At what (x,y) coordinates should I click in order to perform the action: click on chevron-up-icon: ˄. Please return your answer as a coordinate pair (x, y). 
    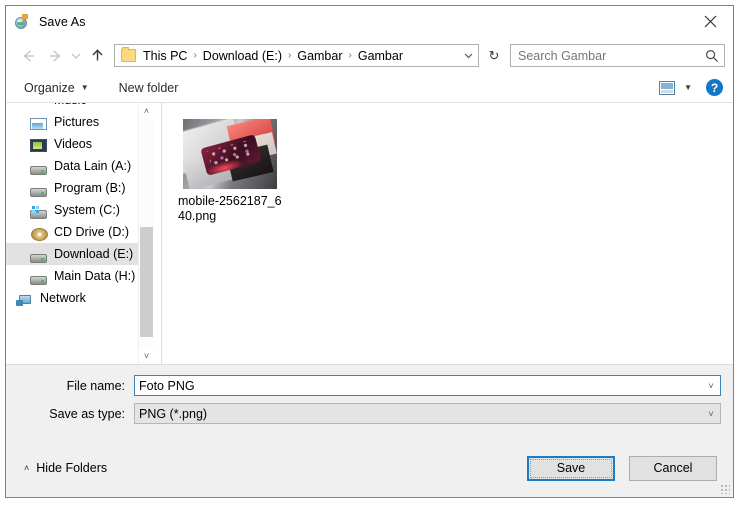
    Looking at the image, I should click on (27, 467).